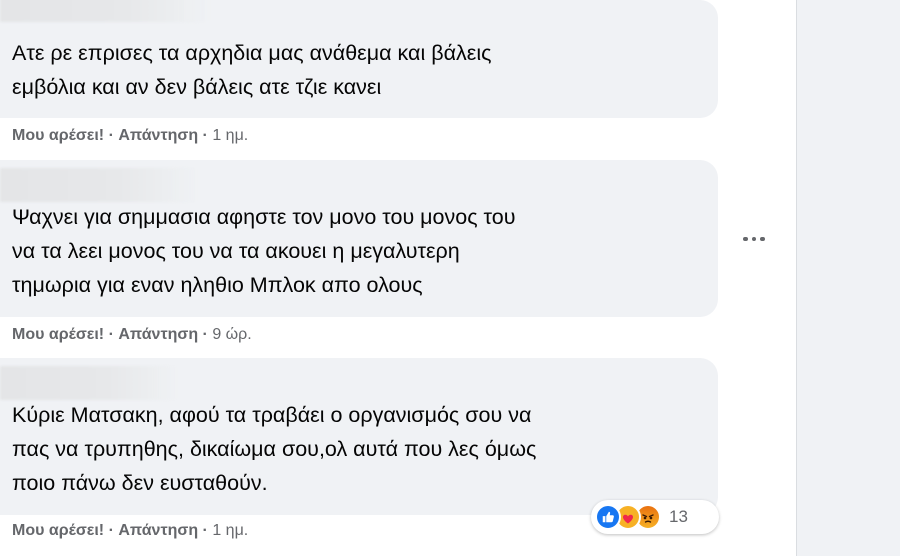 The image size is (900, 556). What do you see at coordinates (608, 517) in the screenshot?
I see `like-icon` at bounding box center [608, 517].